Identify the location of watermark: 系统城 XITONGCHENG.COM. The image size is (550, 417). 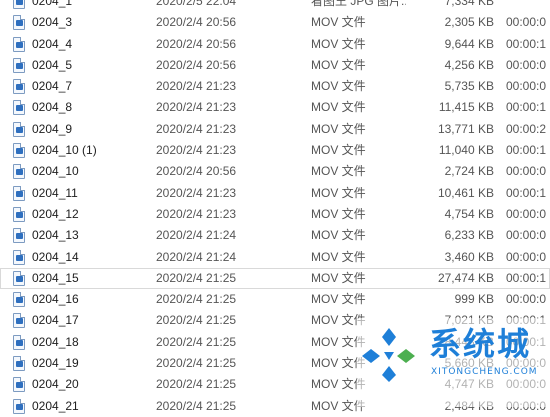
(453, 362).